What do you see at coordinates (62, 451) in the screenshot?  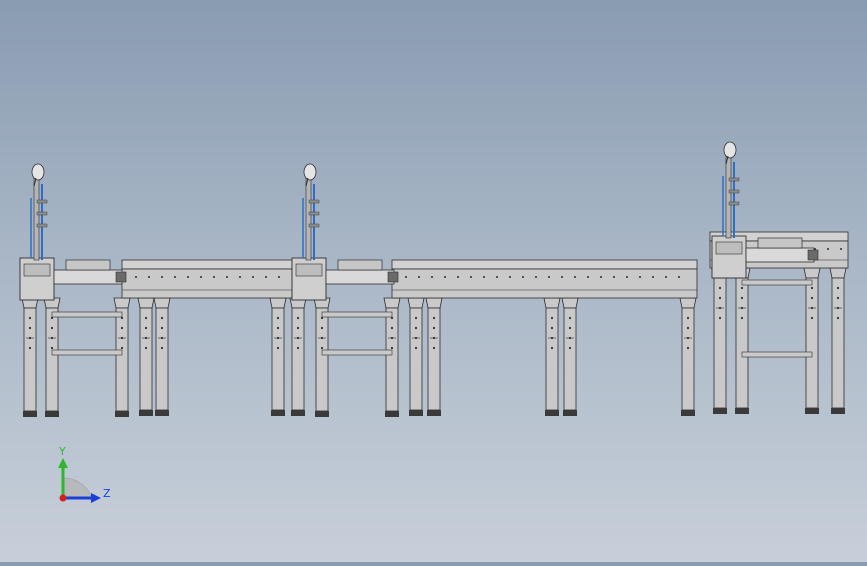 I see `y-axis-label: Y` at bounding box center [62, 451].